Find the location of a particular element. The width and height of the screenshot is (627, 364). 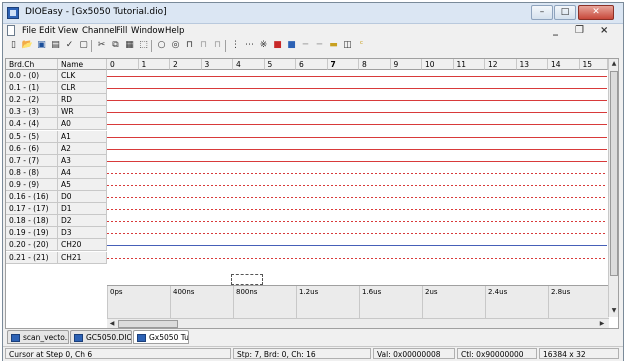

menu-fill: Fill is located at coordinates (121, 31).